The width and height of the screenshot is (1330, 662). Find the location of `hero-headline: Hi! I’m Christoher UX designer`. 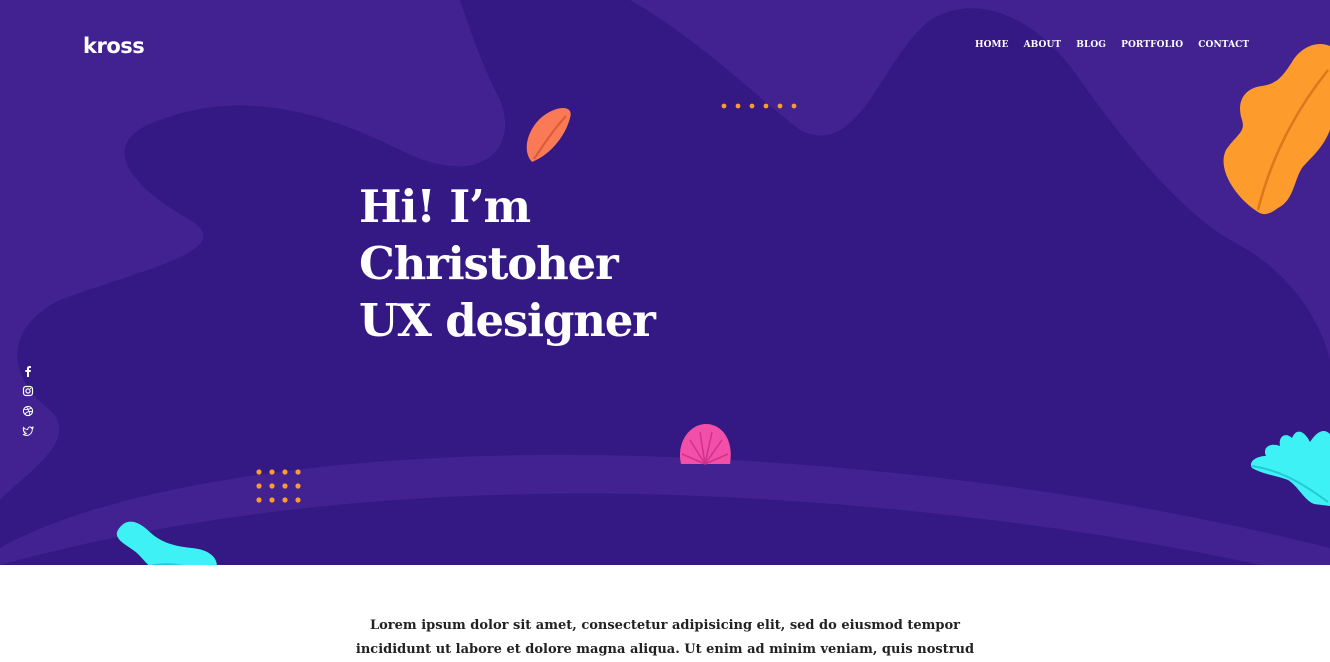

hero-headline: Hi! I’m Christoher UX designer is located at coordinates (507, 263).